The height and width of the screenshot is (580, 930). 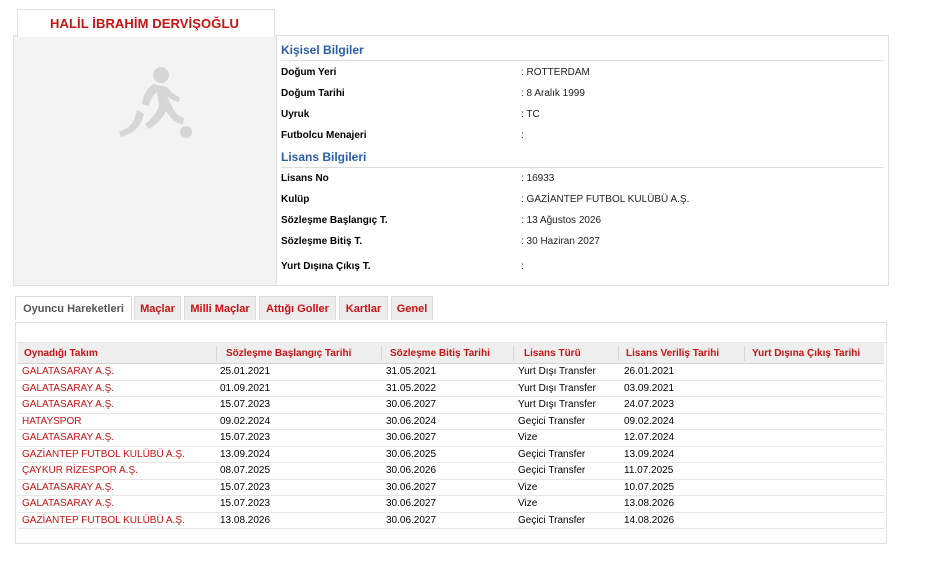 What do you see at coordinates (649, 421) in the screenshot?
I see `license-date-cell: 09.02.2024` at bounding box center [649, 421].